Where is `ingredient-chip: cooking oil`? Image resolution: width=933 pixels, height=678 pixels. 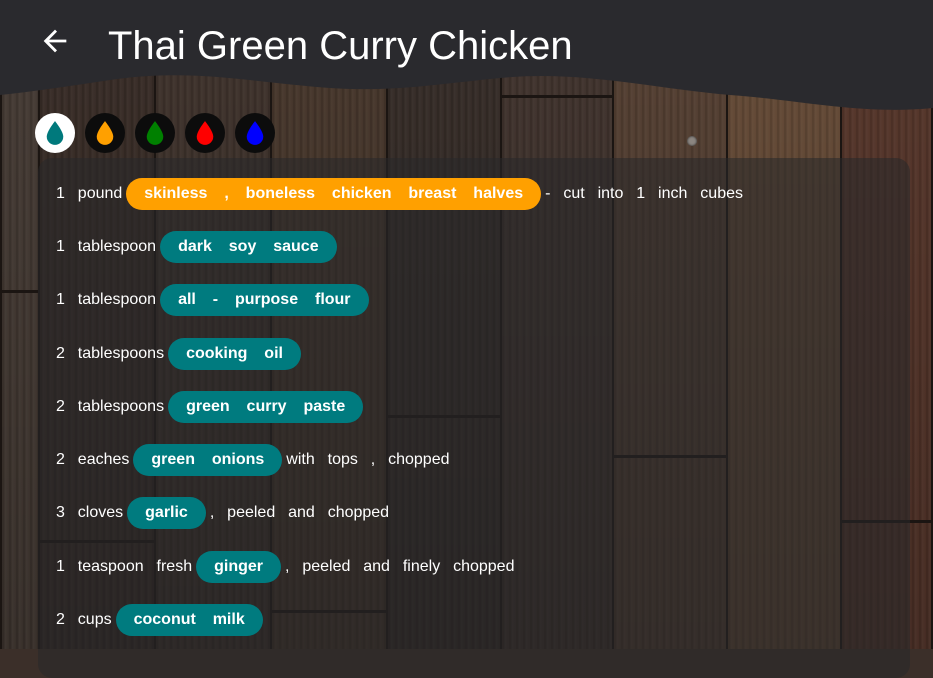 ingredient-chip: cooking oil is located at coordinates (234, 354).